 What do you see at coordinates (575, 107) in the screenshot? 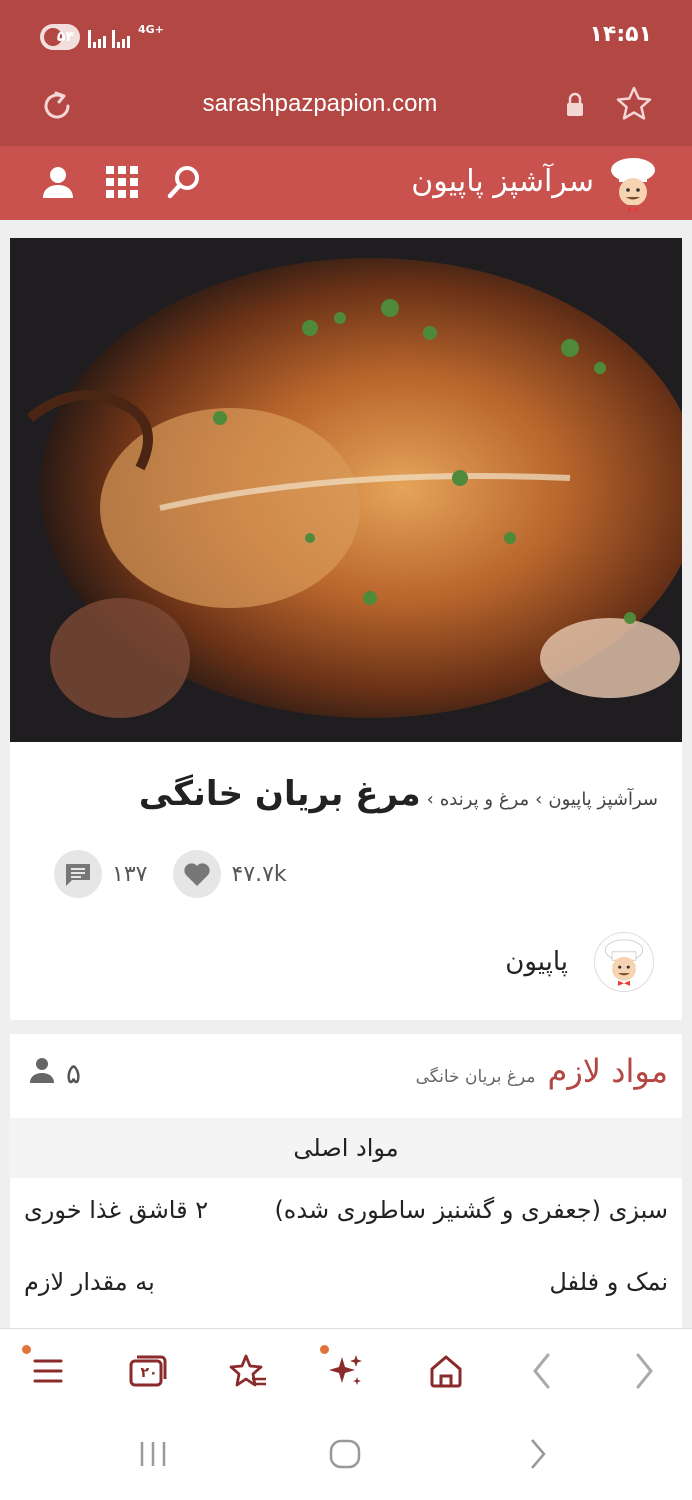
I see `lock-icon` at bounding box center [575, 107].